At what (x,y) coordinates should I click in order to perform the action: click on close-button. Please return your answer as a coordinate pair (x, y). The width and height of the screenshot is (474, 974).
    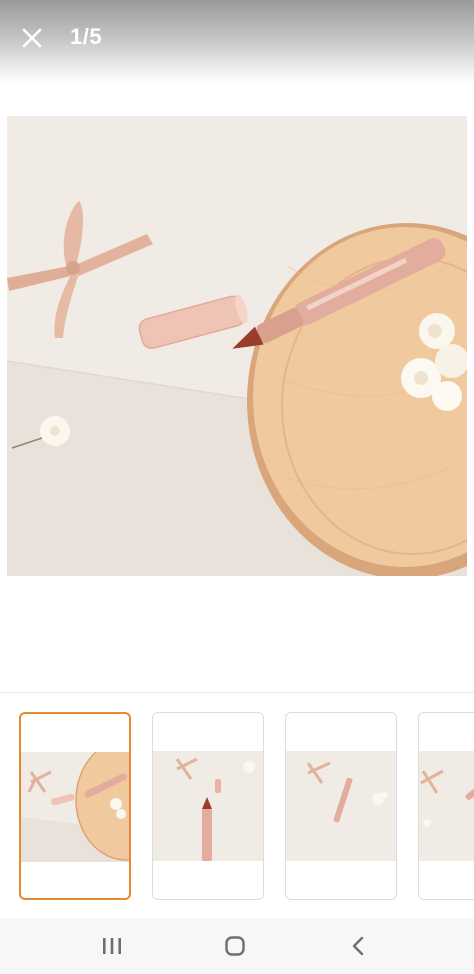
    Looking at the image, I should click on (32, 38).